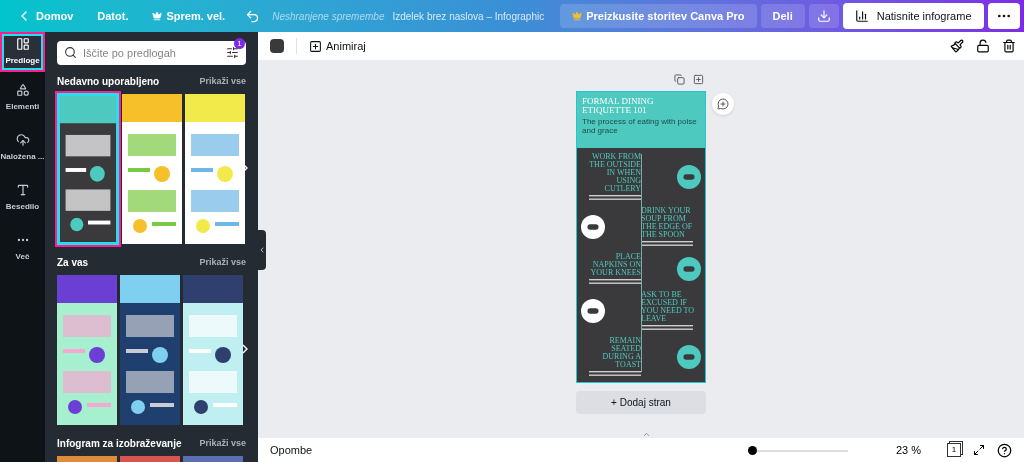 This screenshot has height=462, width=1024. What do you see at coordinates (752, 450) in the screenshot?
I see `zoom-slider-thumb` at bounding box center [752, 450].